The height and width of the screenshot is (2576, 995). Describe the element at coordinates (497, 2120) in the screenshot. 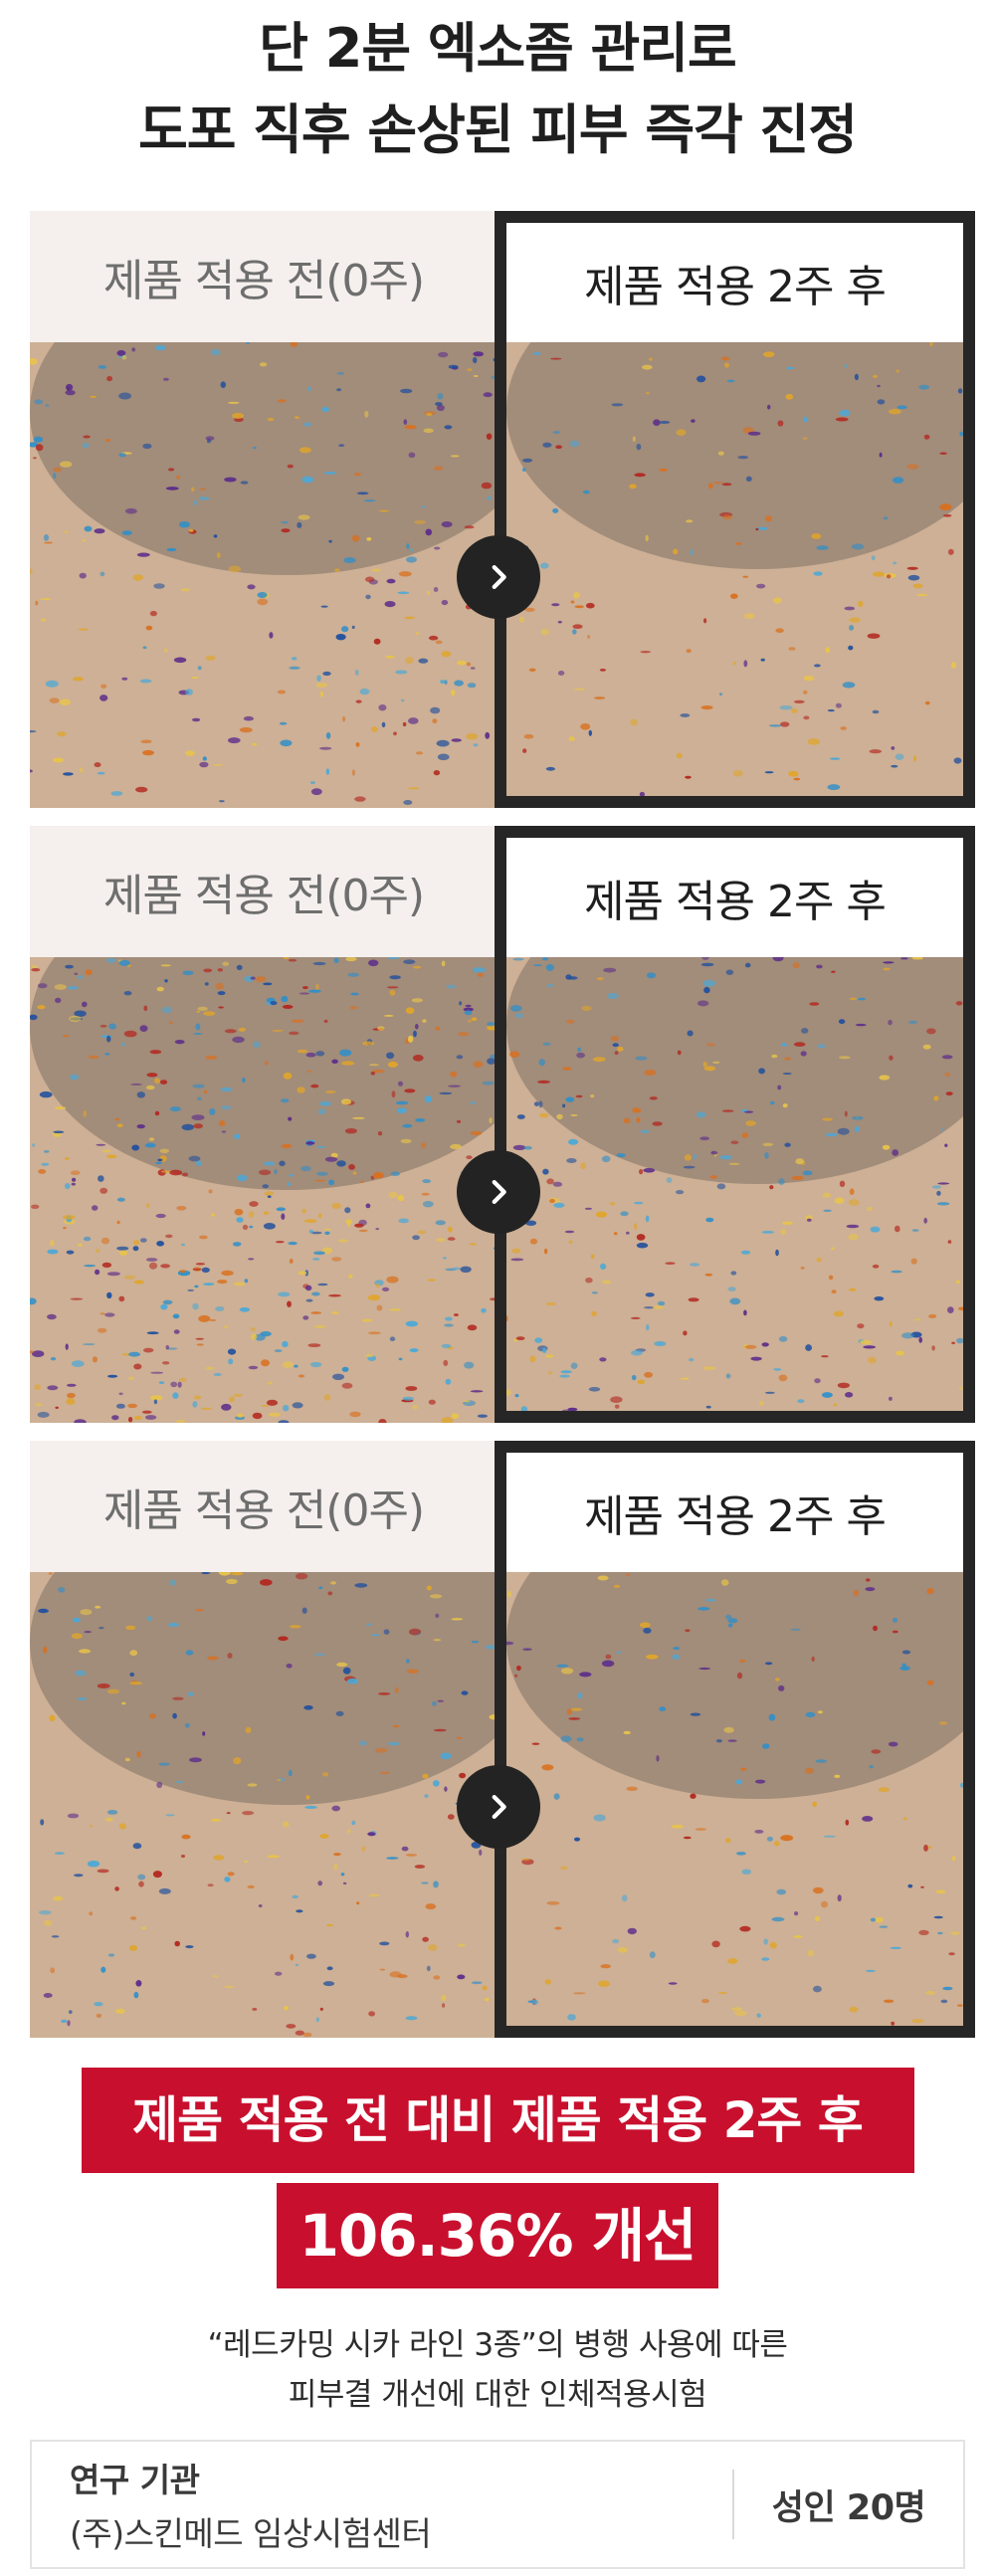

I see `result-headline: 제품 적용 전 대비 제품 적용 2주 후` at that location.